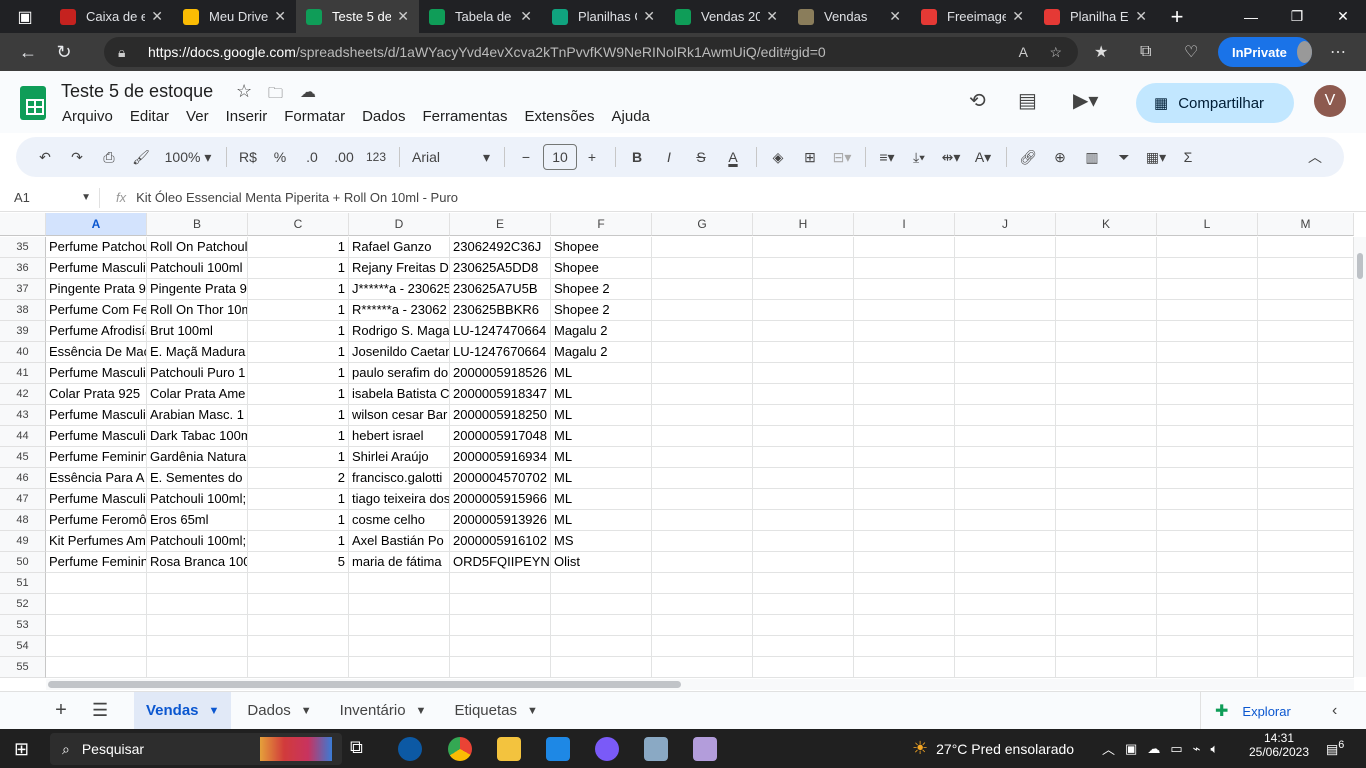  Describe the element at coordinates (803, 224) in the screenshot. I see `column-header-h: H` at that location.